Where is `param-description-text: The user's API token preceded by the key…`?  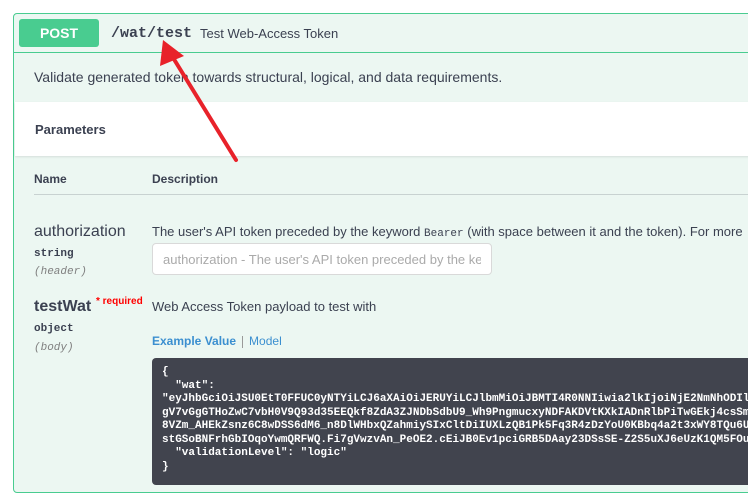 param-description-text: The user's API token preceded by the key… is located at coordinates (288, 231).